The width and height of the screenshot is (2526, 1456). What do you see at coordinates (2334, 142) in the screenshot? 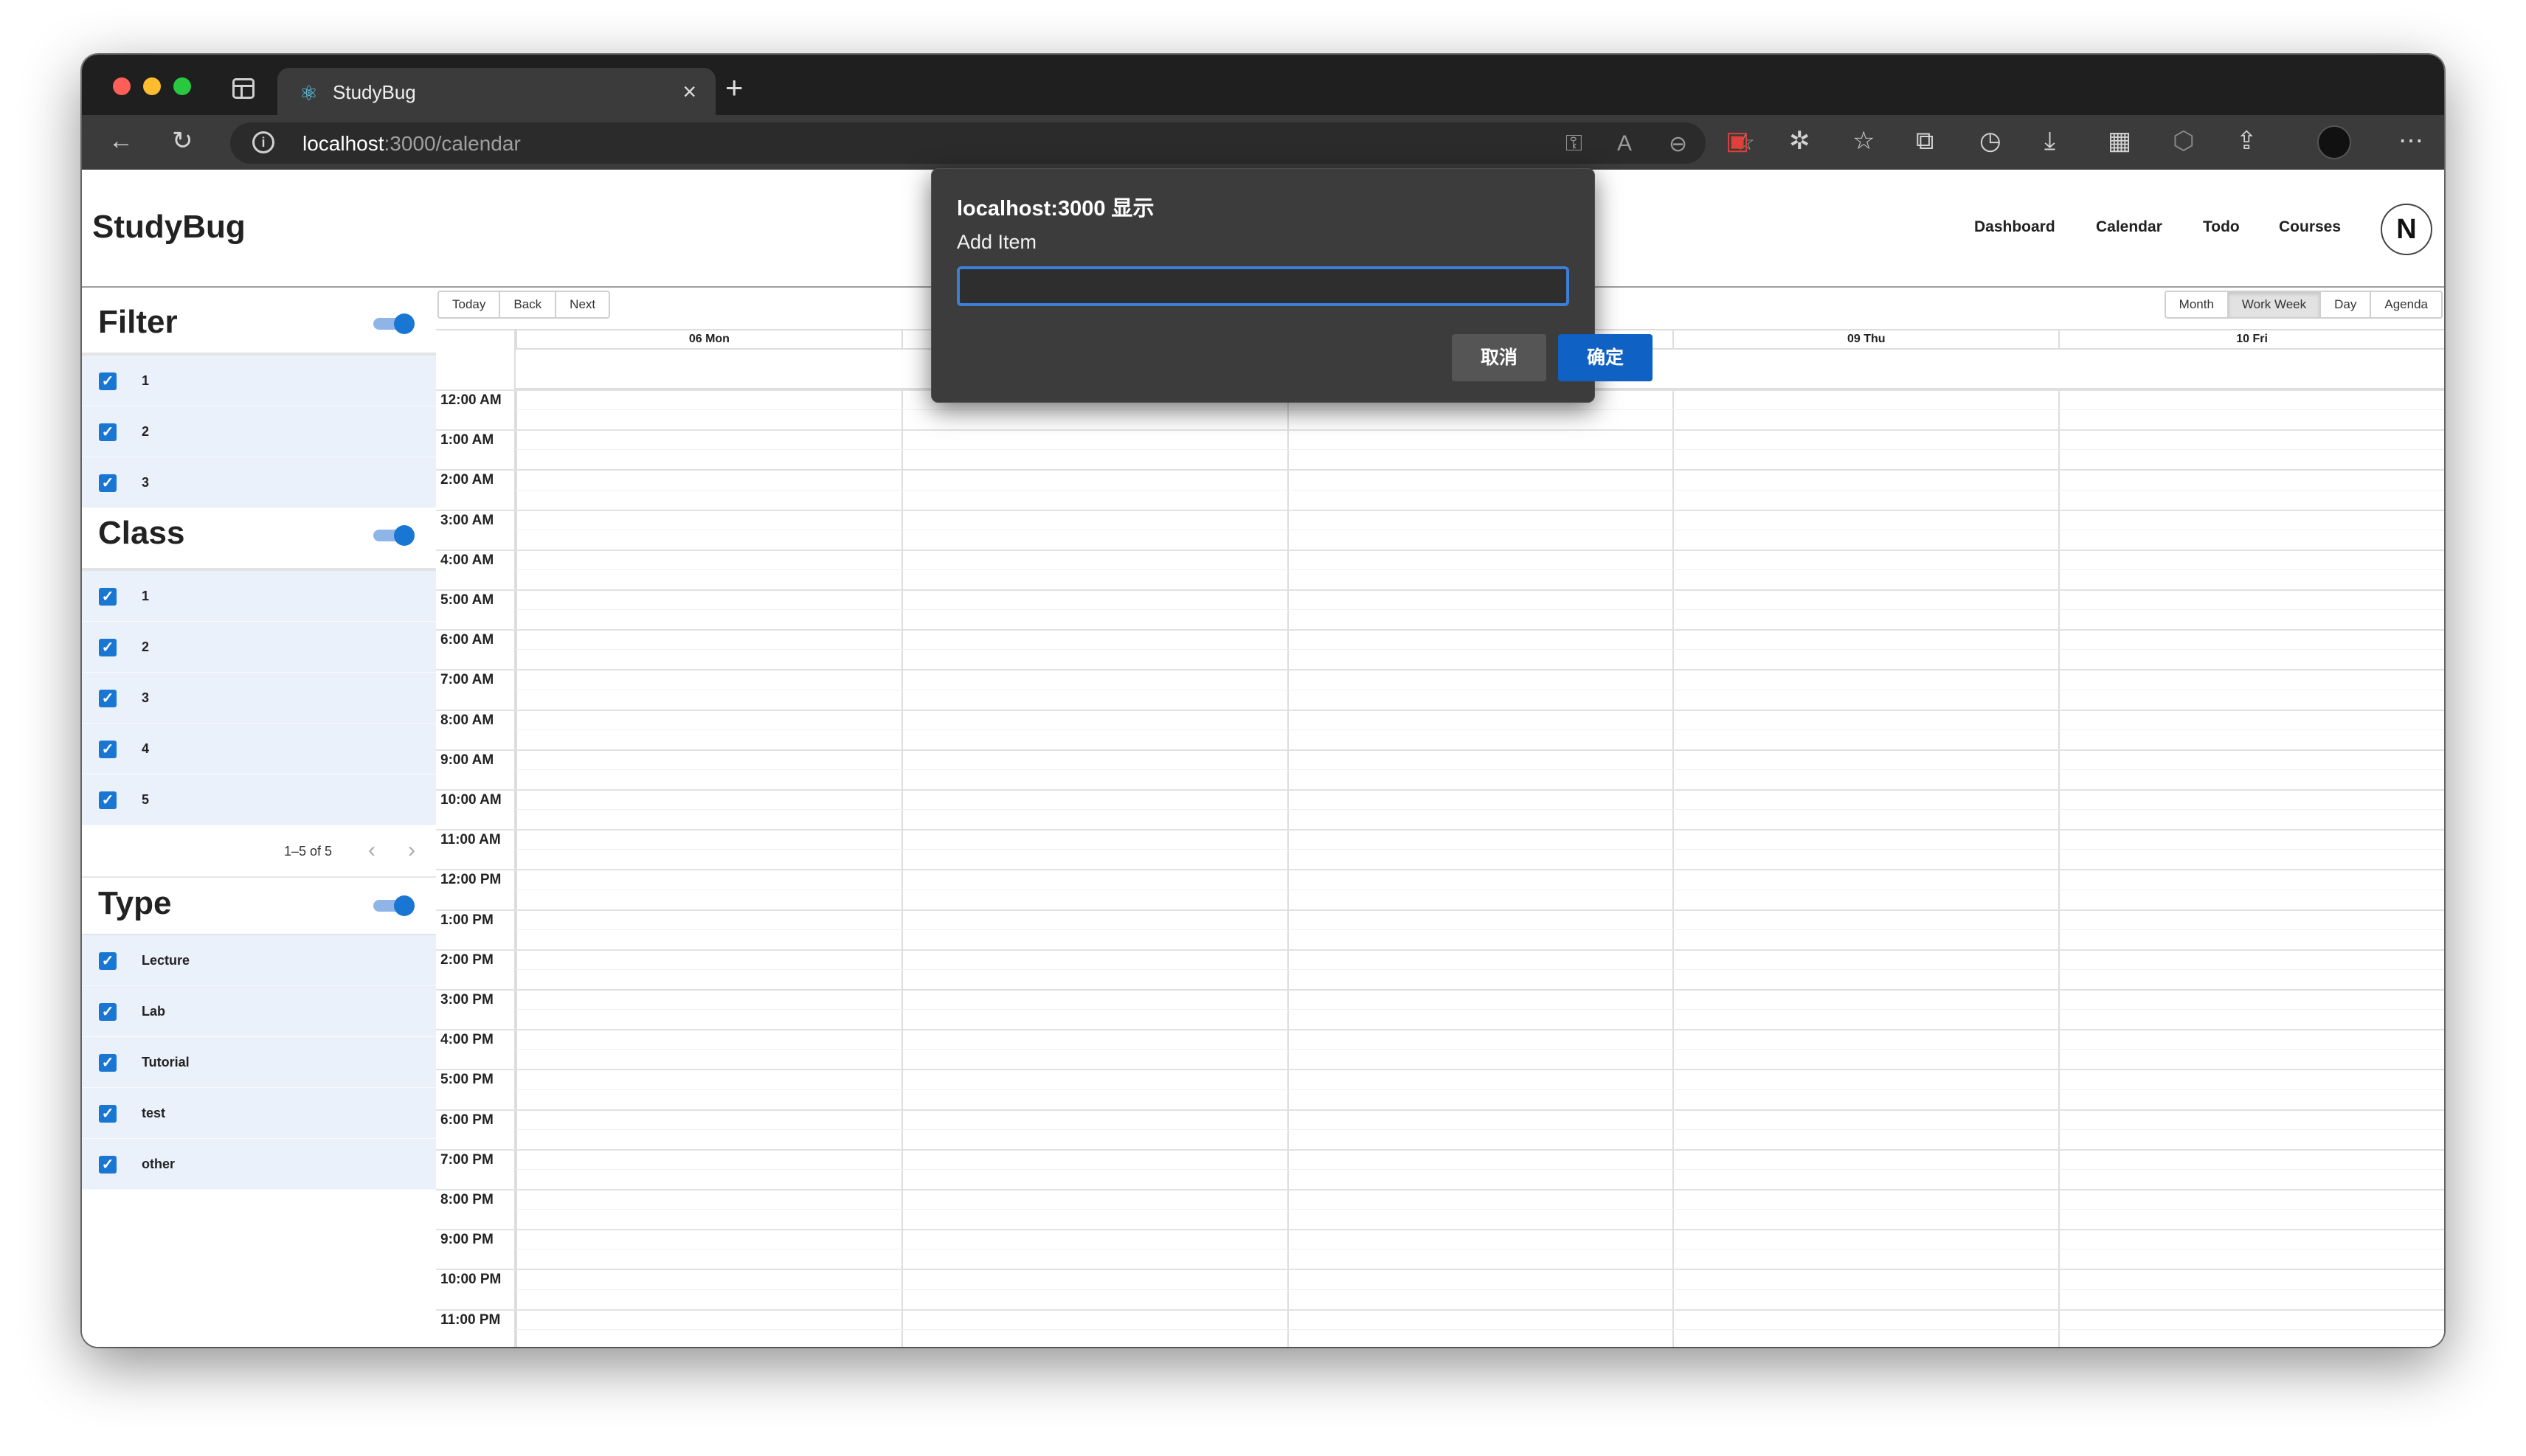
I see `profile-avatar` at bounding box center [2334, 142].